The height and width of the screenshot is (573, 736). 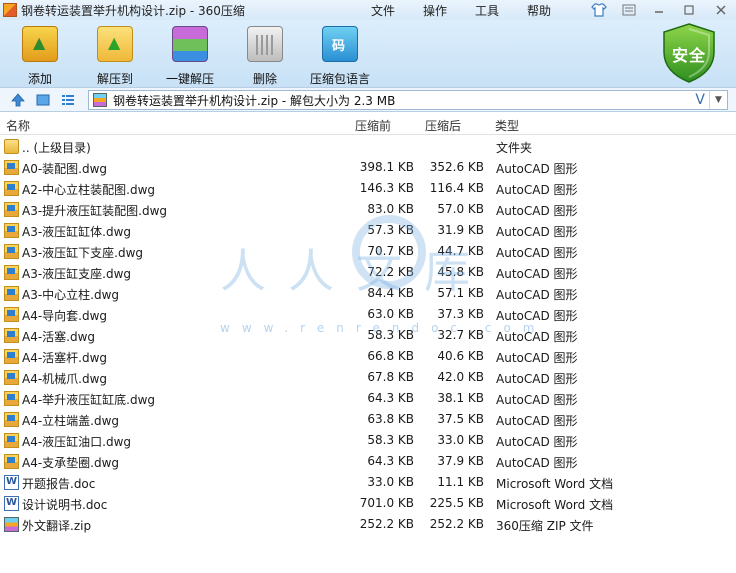 I want to click on file-type: Microsoft Word 文档, so click(x=555, y=484).